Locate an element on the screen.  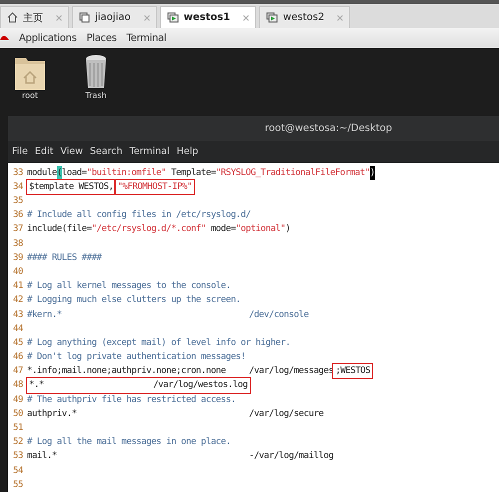
code-text: # Include all config files in /etc/rsyslog.d/ is located at coordinates (139, 215).